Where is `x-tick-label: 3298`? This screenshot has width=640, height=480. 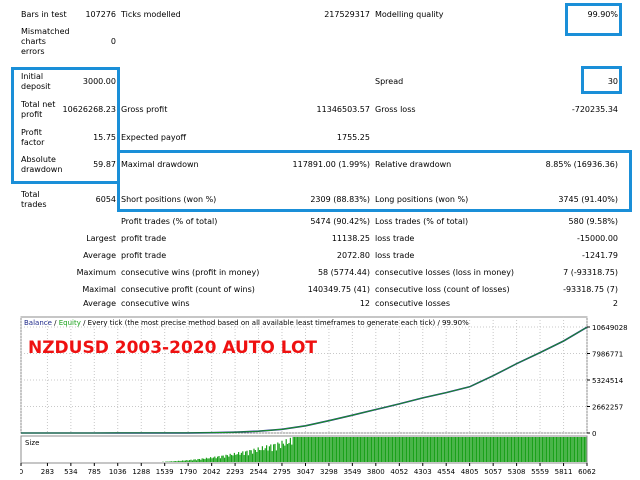 x-tick-label: 3298 is located at coordinates (329, 472).